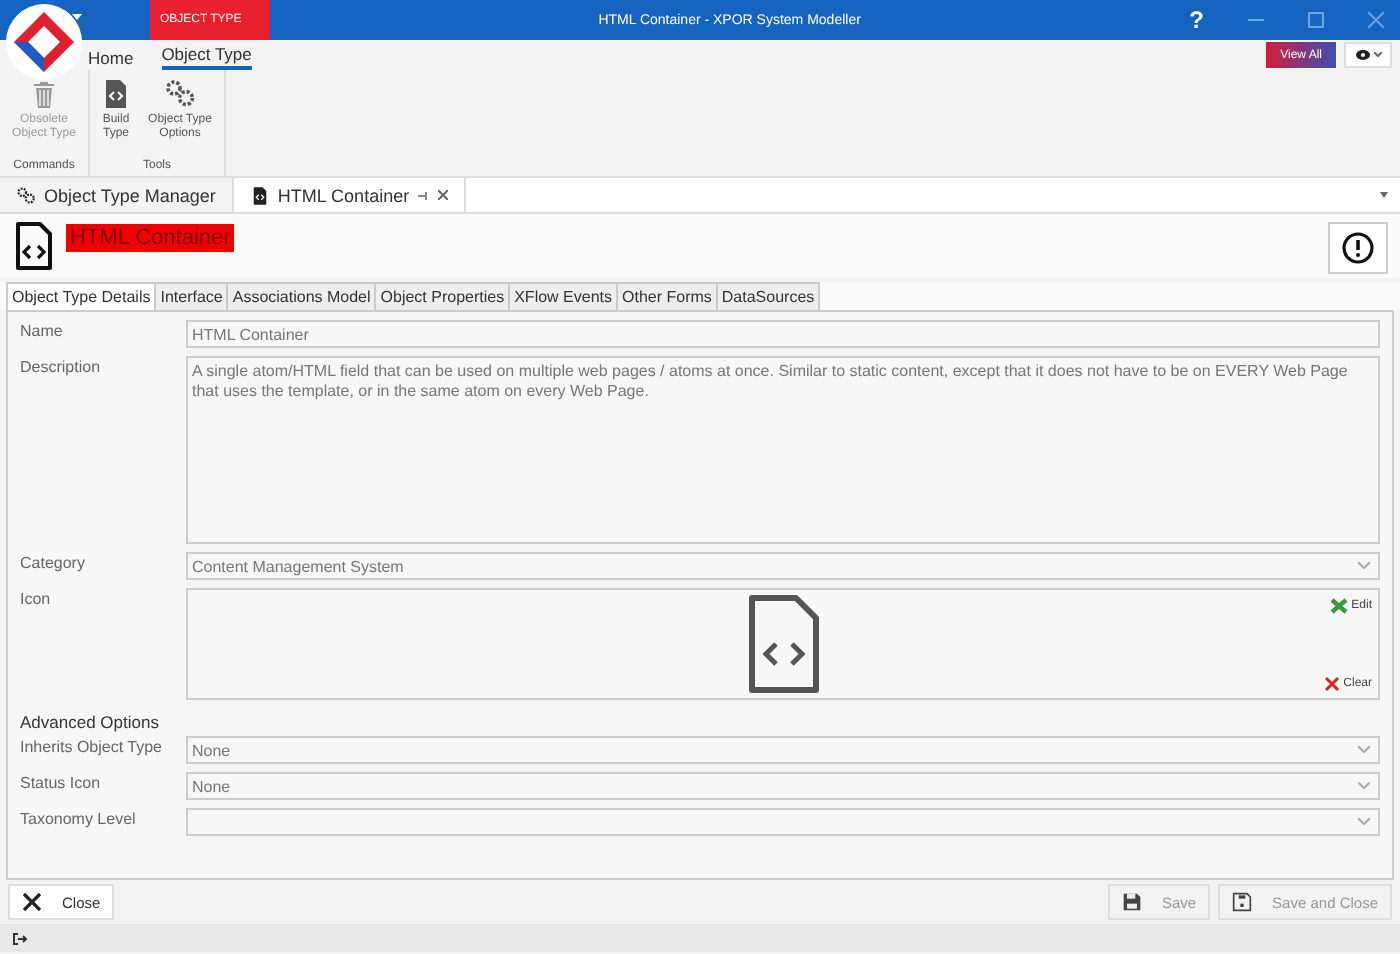 The height and width of the screenshot is (954, 1400). What do you see at coordinates (61, 368) in the screenshot?
I see `field-label: Description` at bounding box center [61, 368].